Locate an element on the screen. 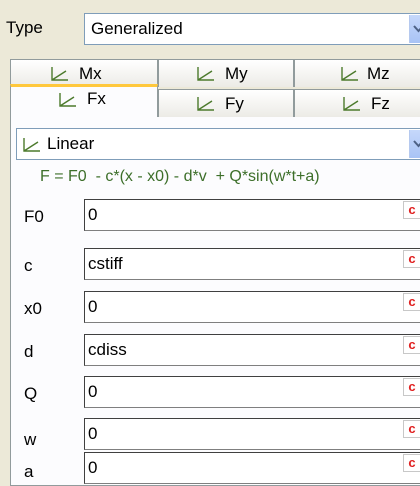 This screenshot has width=420, height=486. type-select: Generalized is located at coordinates (252, 29).